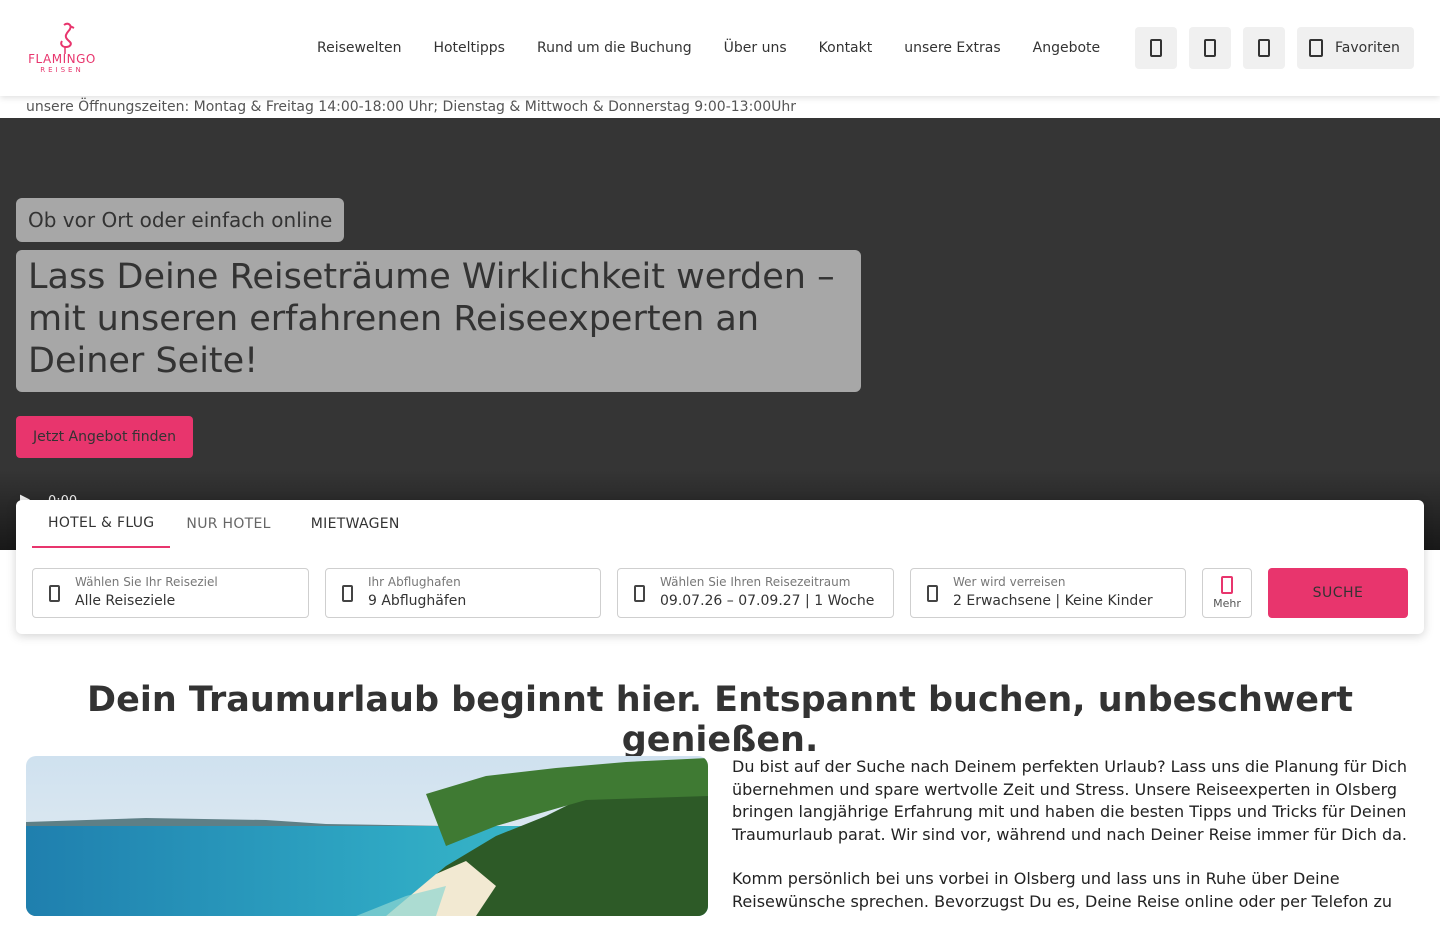 This screenshot has height=935, width=1440. I want to click on nav-item-hoteltipps: Hoteltipps, so click(469, 48).